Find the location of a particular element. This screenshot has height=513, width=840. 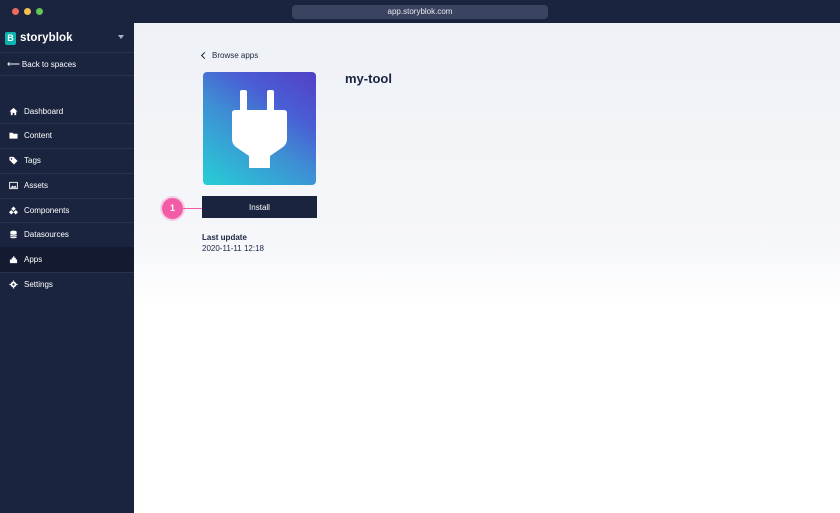

sidebar-item-label: Tags is located at coordinates (32, 160).